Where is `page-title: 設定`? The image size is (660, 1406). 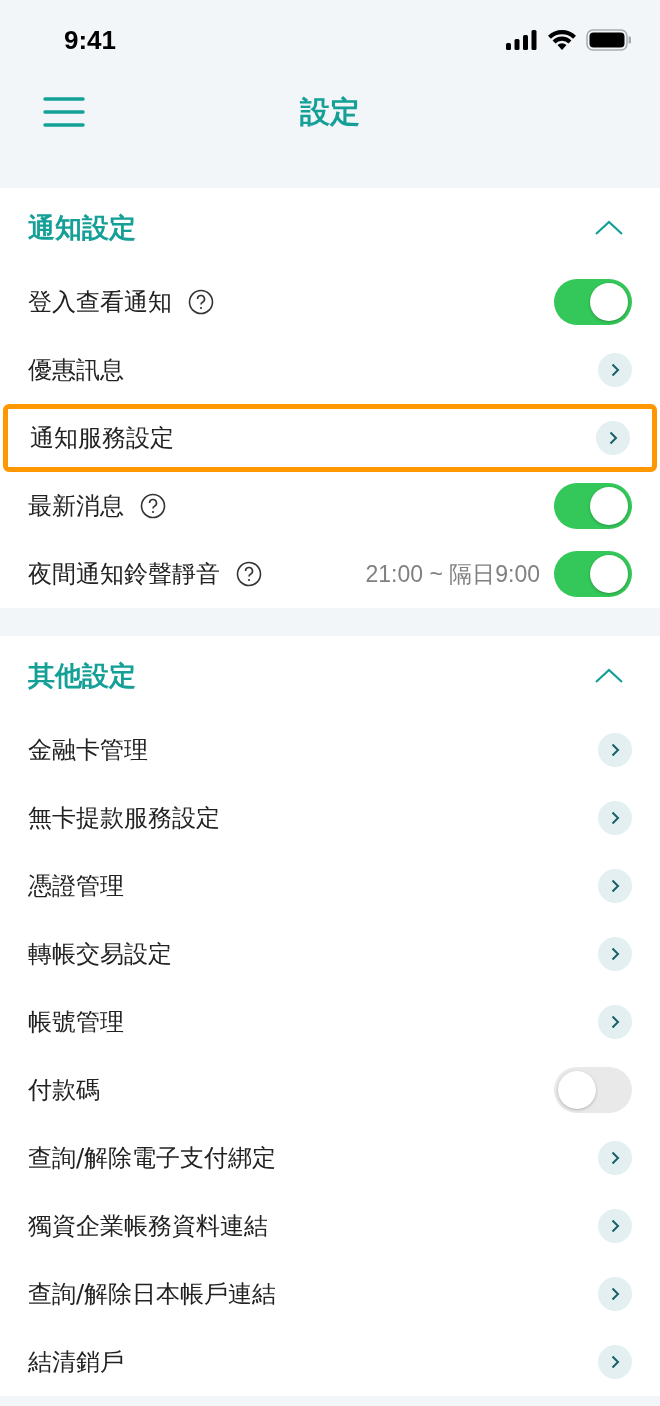
page-title: 設定 is located at coordinates (330, 111).